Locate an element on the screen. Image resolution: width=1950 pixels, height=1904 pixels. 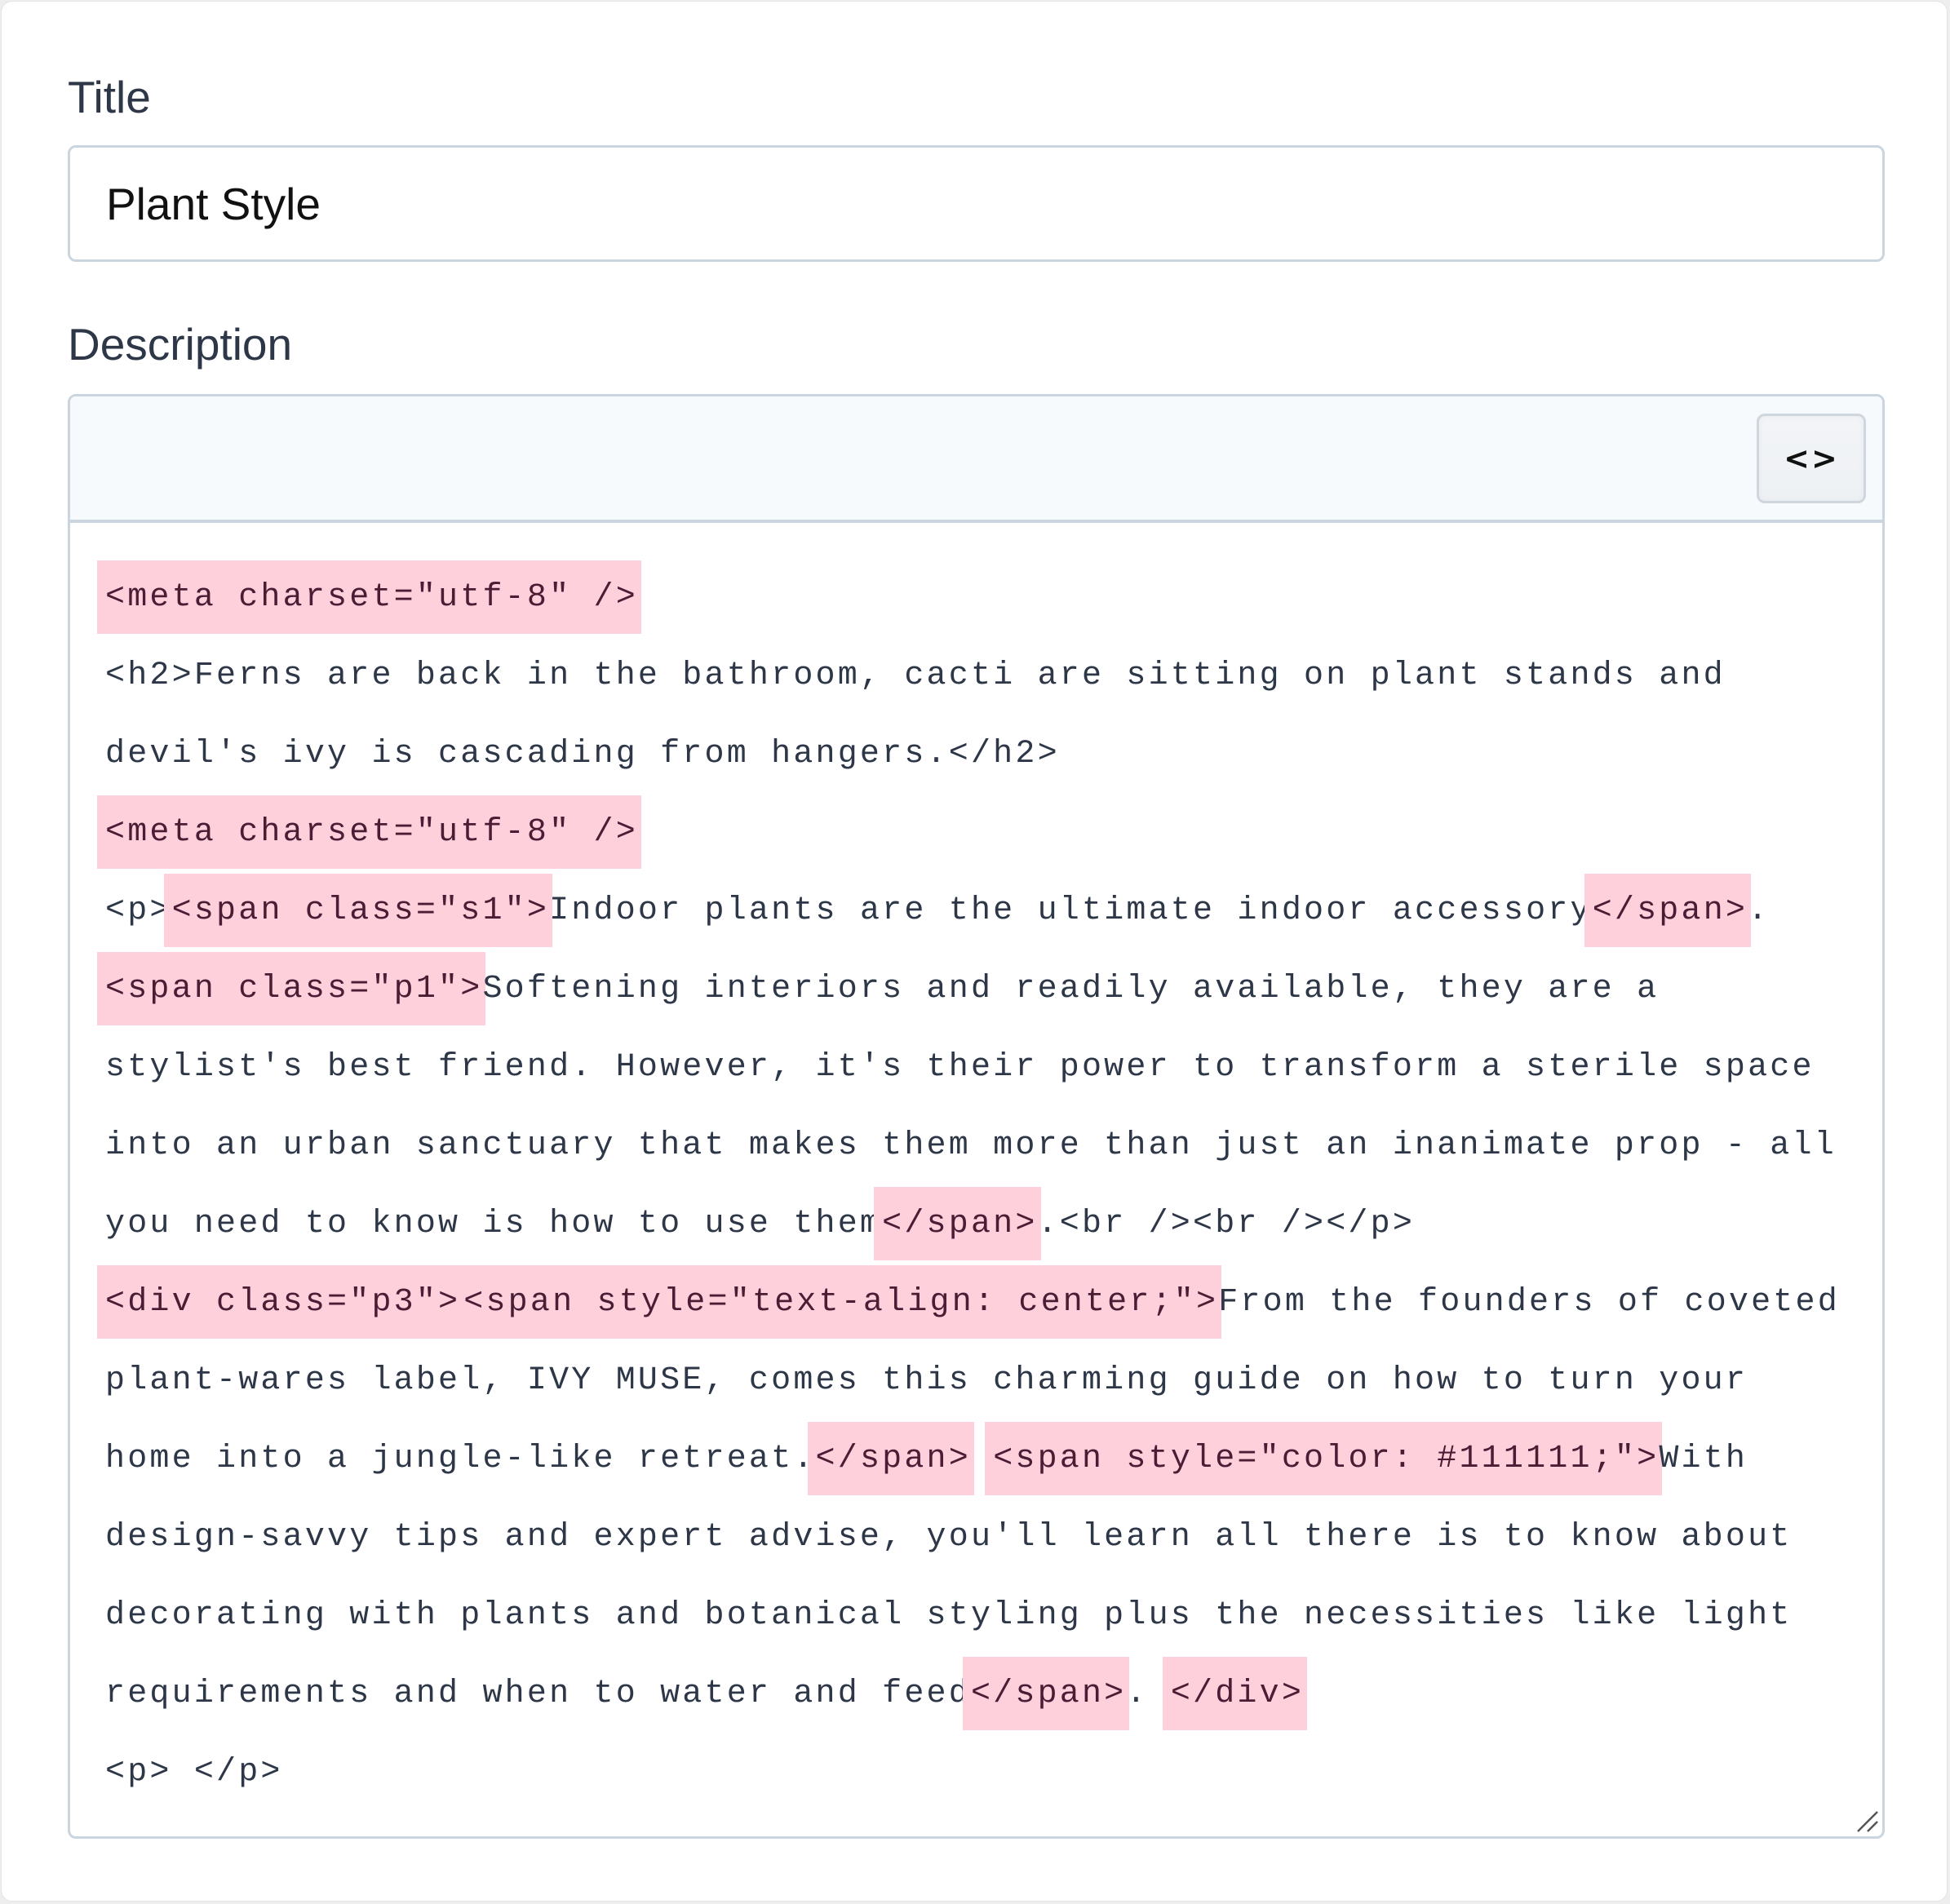
resize-handle-icon is located at coordinates (1867, 1821).